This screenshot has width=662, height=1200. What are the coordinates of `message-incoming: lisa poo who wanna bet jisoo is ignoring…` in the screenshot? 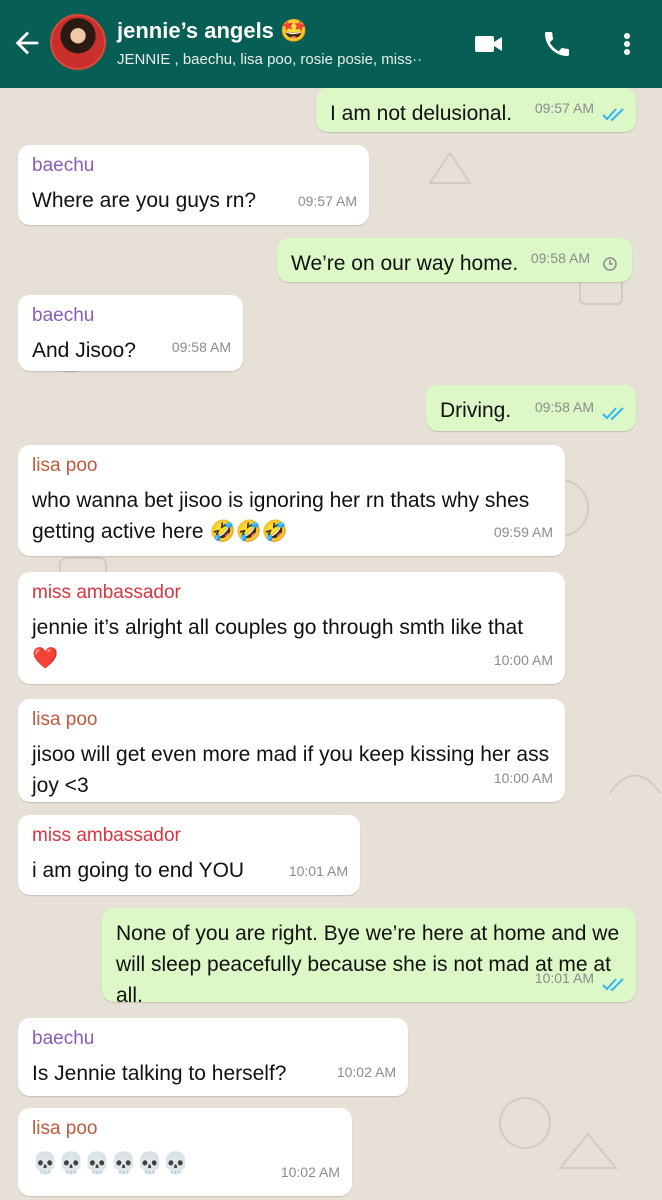 It's located at (291, 500).